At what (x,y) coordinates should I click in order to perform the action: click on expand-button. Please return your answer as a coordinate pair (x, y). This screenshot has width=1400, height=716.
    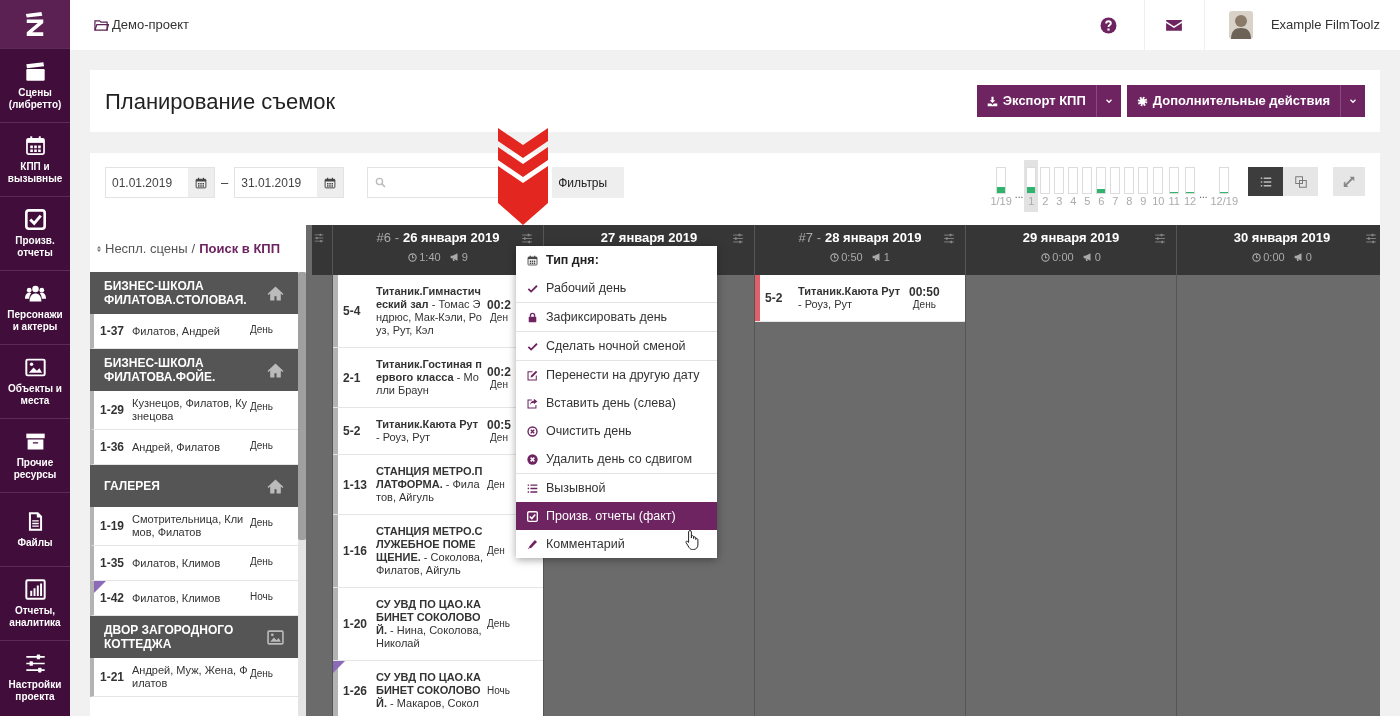
    Looking at the image, I should click on (1349, 181).